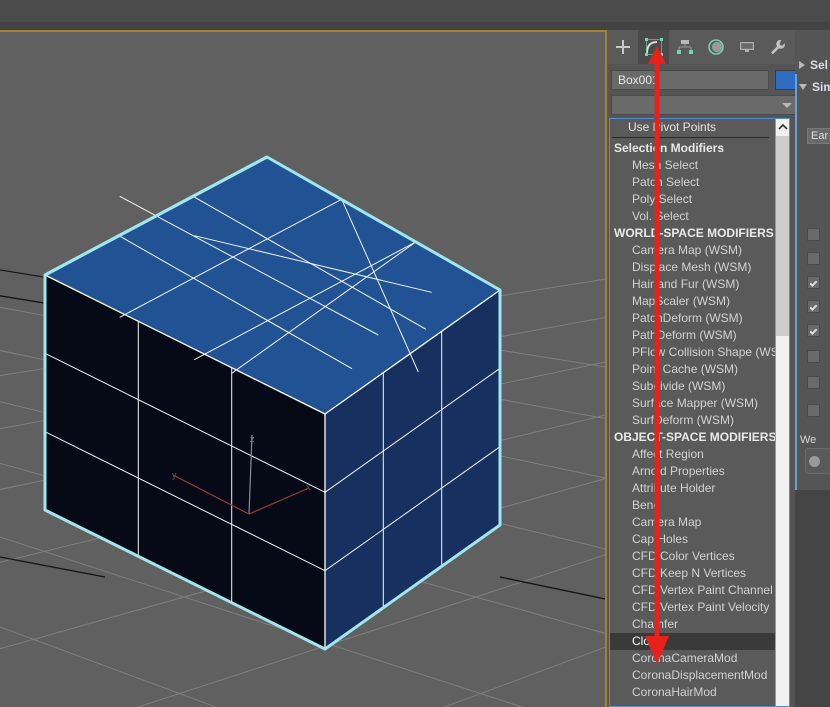  I want to click on wrench-icon, so click(777, 47).